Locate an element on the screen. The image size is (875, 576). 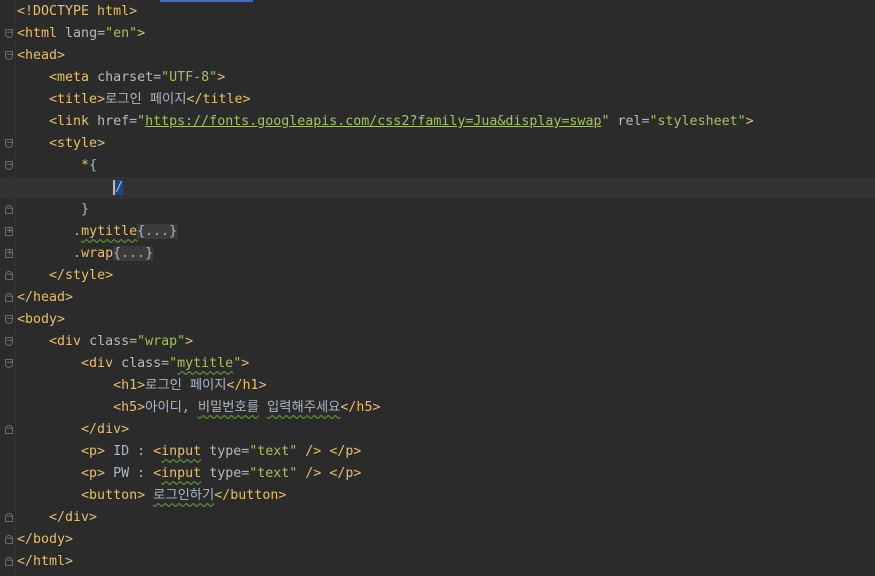
code-token: <!DOCTYPE html> is located at coordinates (77, 11).